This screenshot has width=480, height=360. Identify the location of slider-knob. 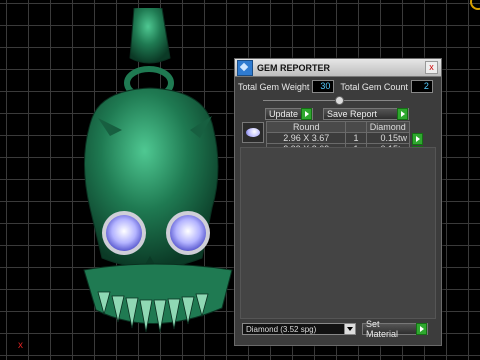
(339, 100).